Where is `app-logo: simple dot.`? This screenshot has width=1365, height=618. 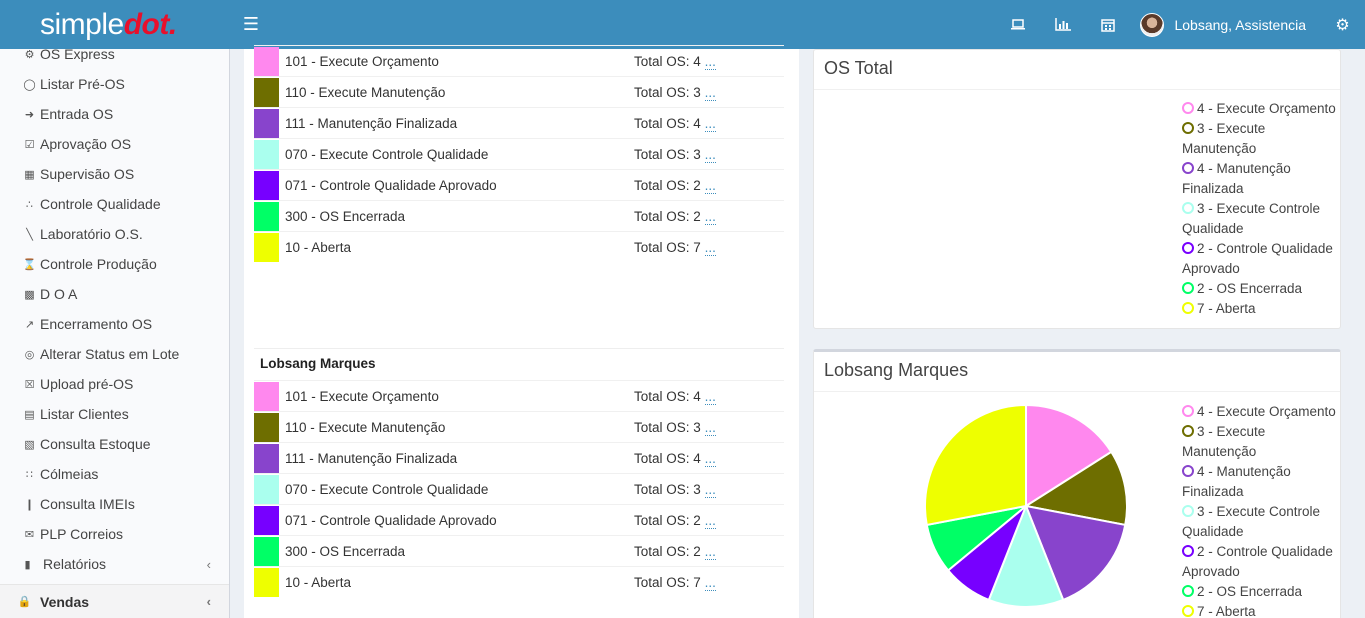
app-logo: simple dot. is located at coordinates (115, 24).